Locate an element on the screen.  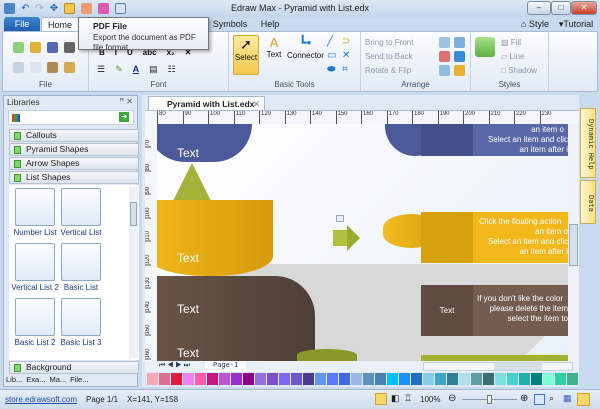
go-icon: ➜ is located at coordinates (124, 117).